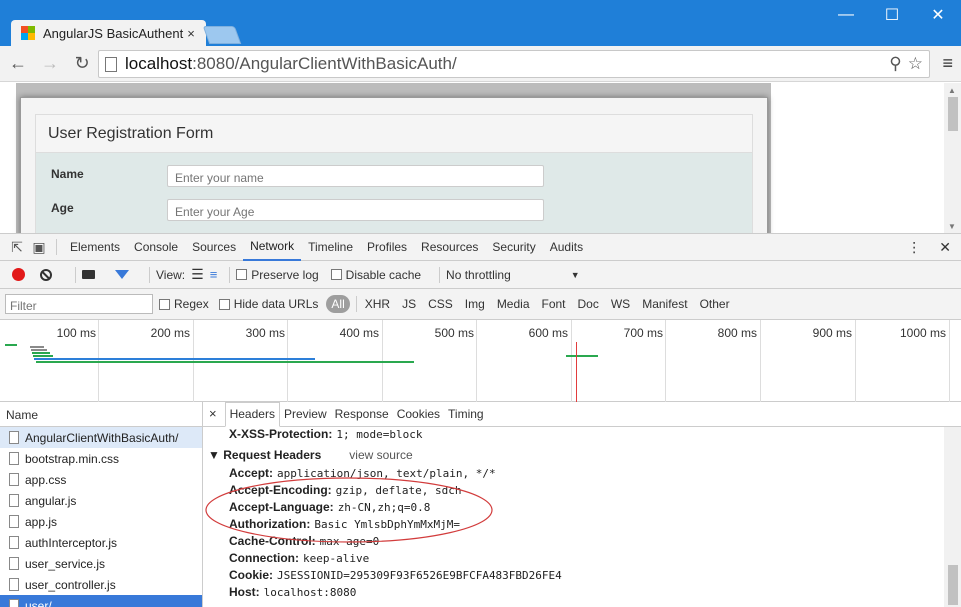 The image size is (961, 607). I want to click on xhr-file-icon, so click(14, 603).